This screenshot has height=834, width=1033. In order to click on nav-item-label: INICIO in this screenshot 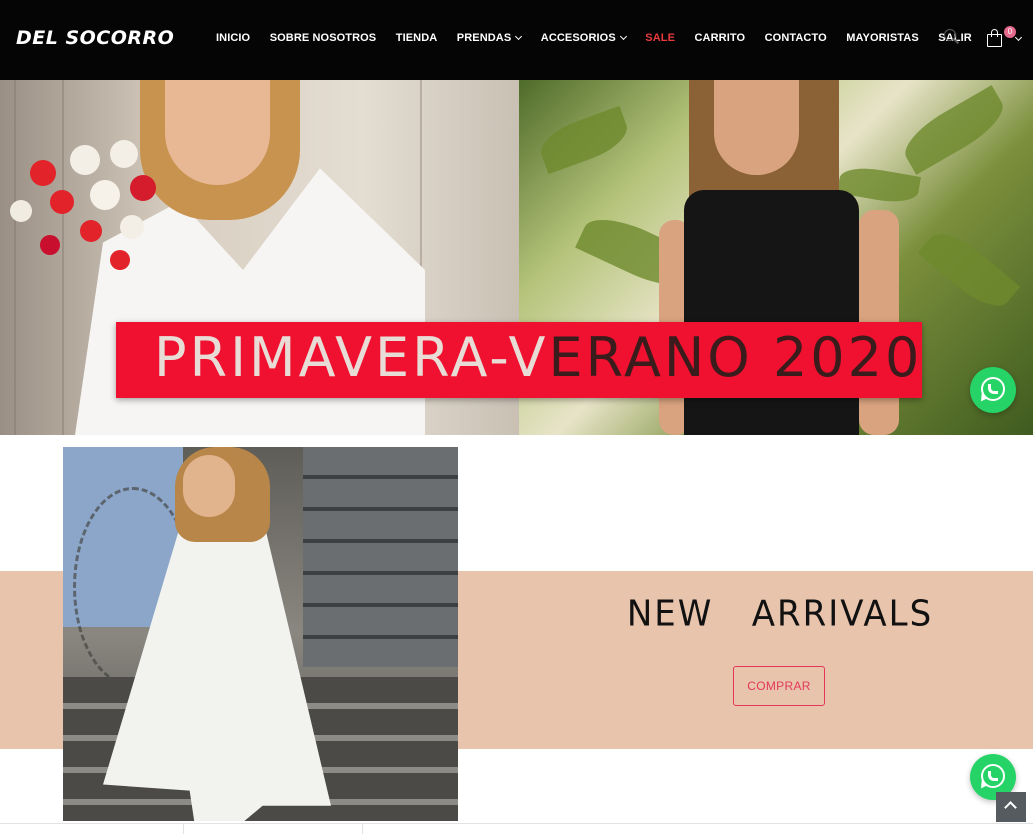, I will do `click(233, 38)`.